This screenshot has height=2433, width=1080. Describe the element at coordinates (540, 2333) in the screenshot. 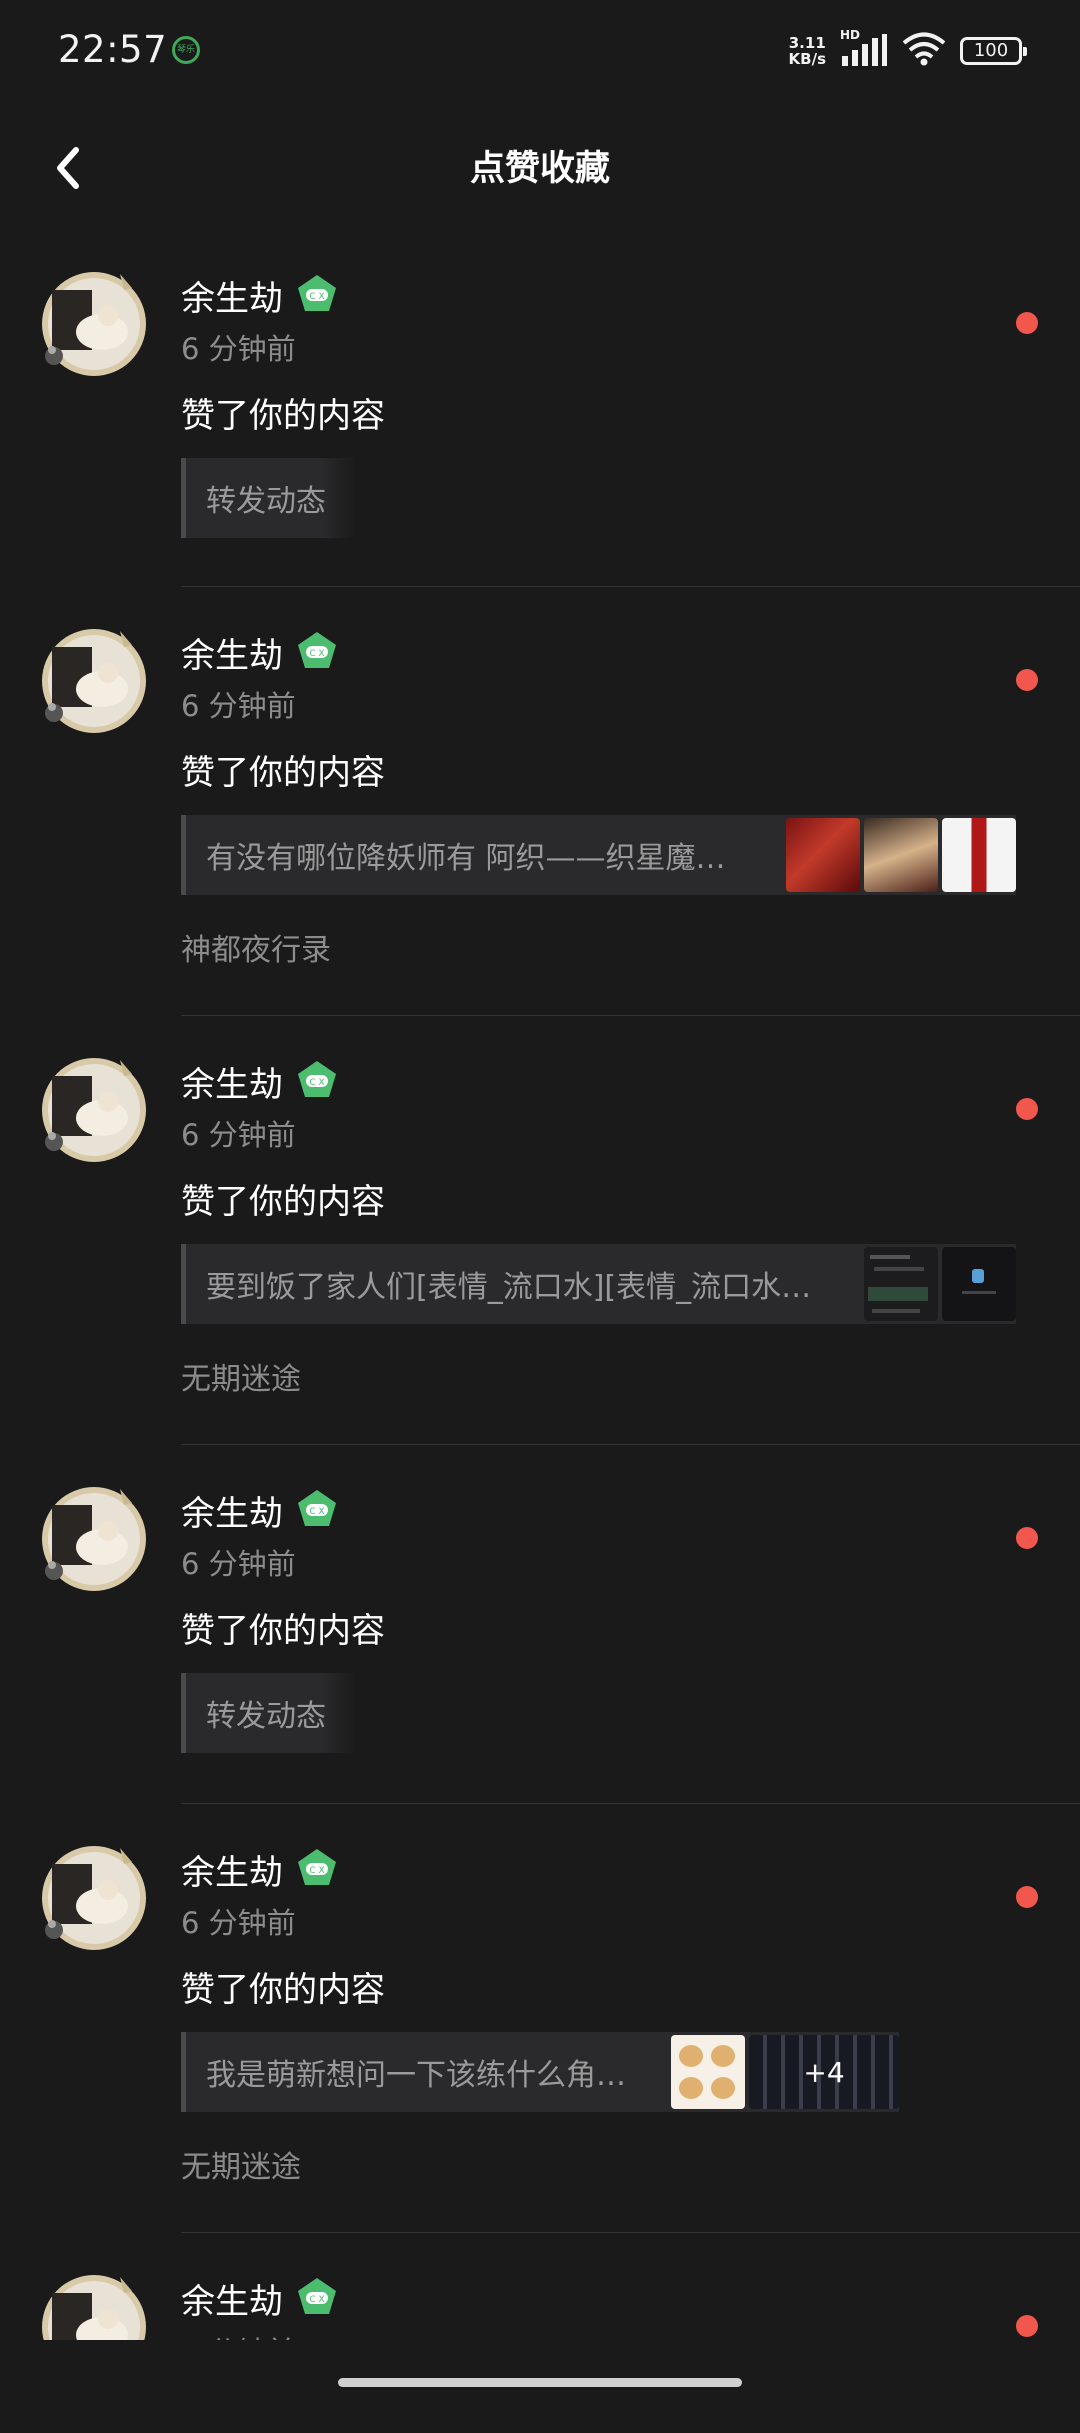

I see `list-item: 余生劫 C X 6 分钟前` at that location.